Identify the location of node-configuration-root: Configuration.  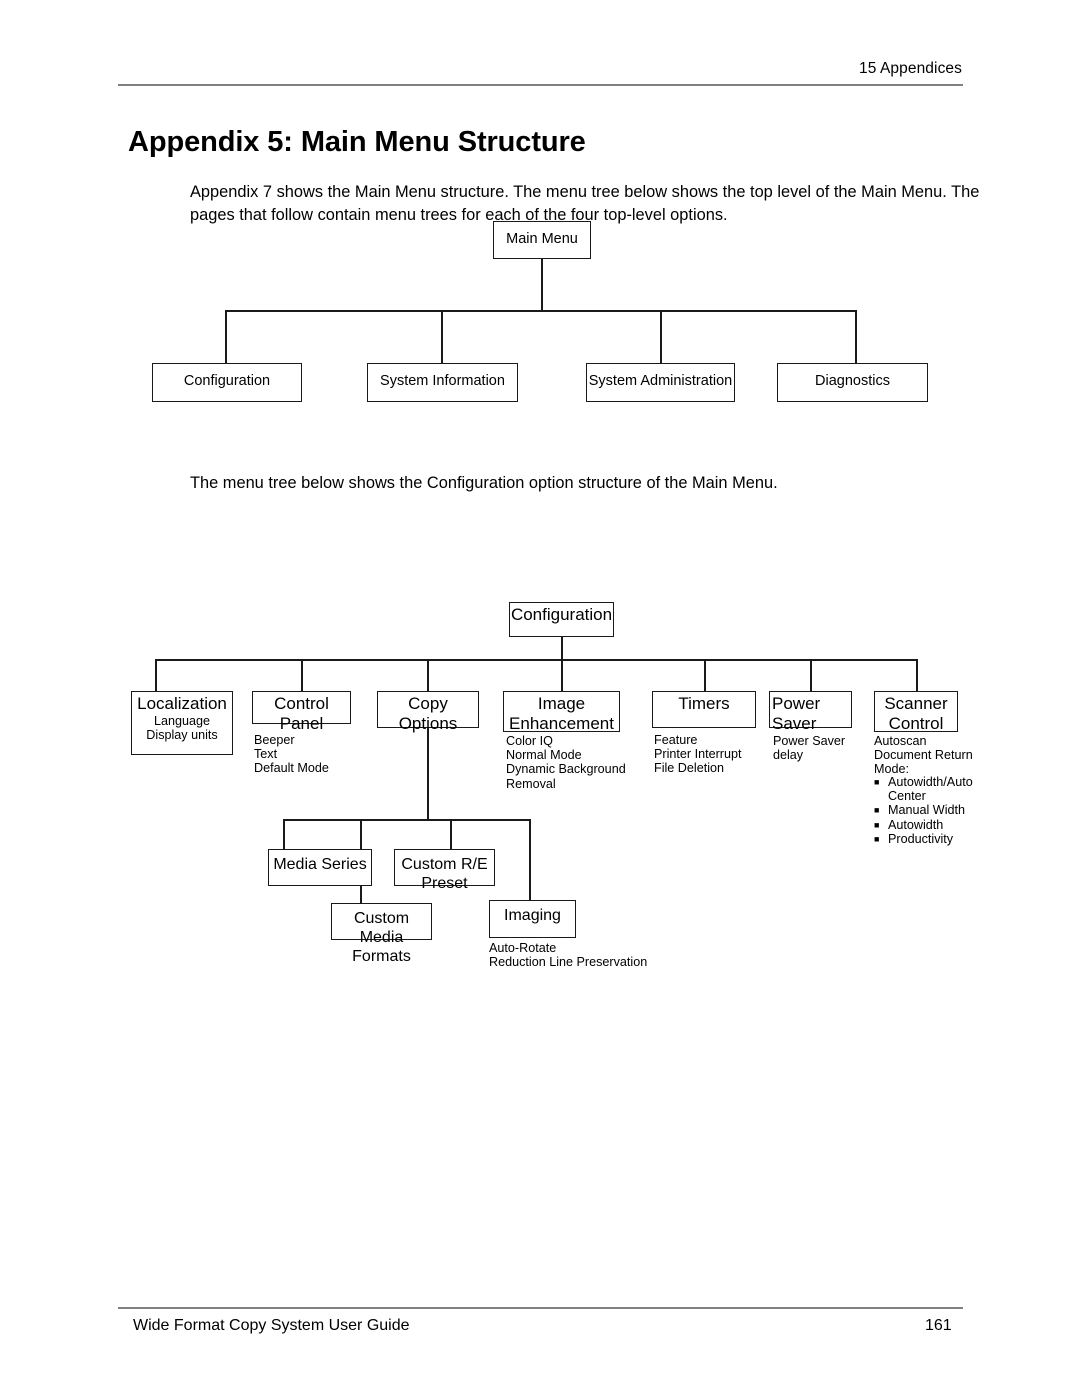
(561, 619).